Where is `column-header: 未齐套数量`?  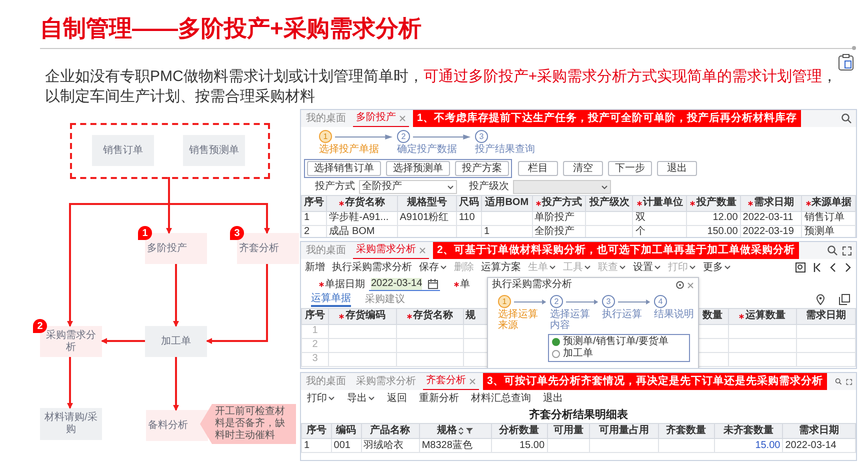 column-header: 未齐套数量 is located at coordinates (748, 431).